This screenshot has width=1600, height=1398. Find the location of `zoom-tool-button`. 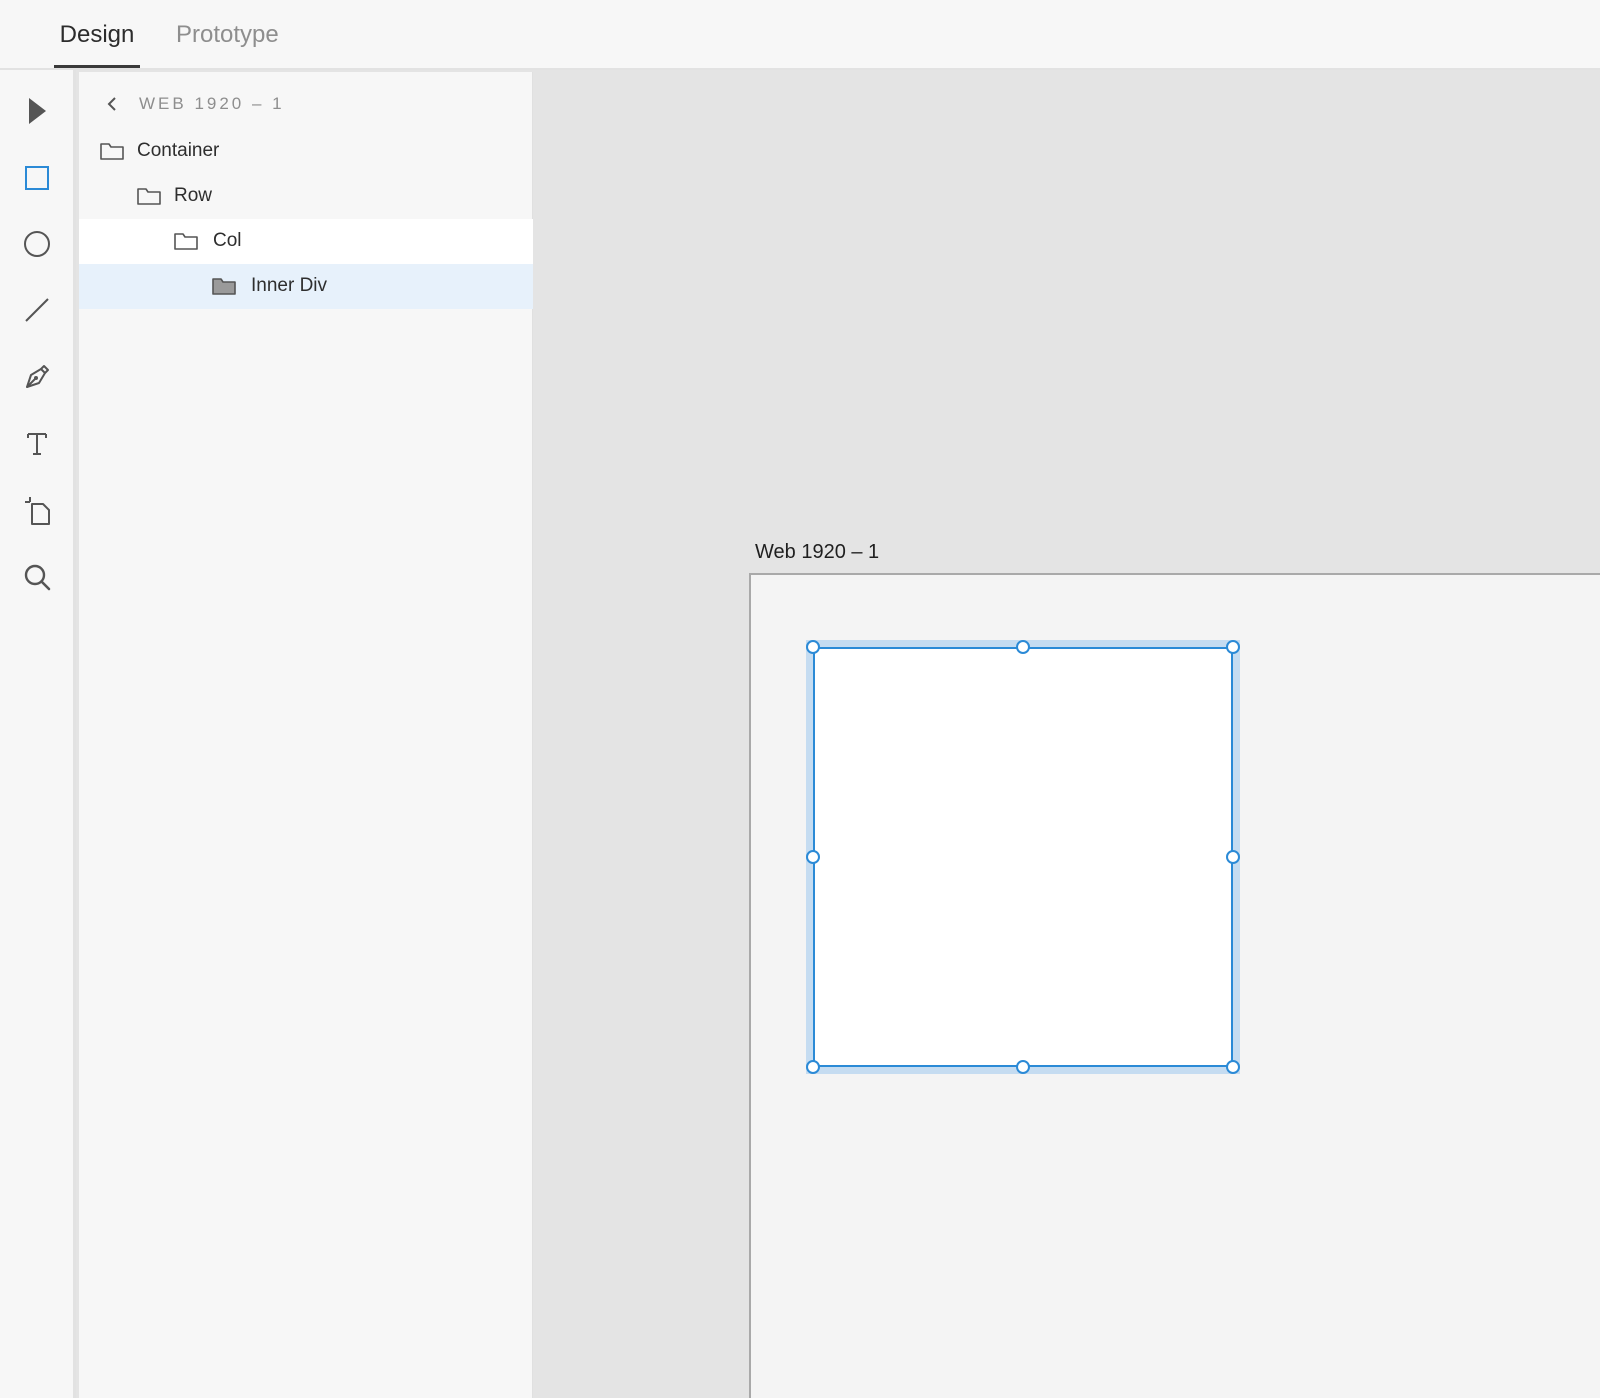

zoom-tool-button is located at coordinates (37, 577).